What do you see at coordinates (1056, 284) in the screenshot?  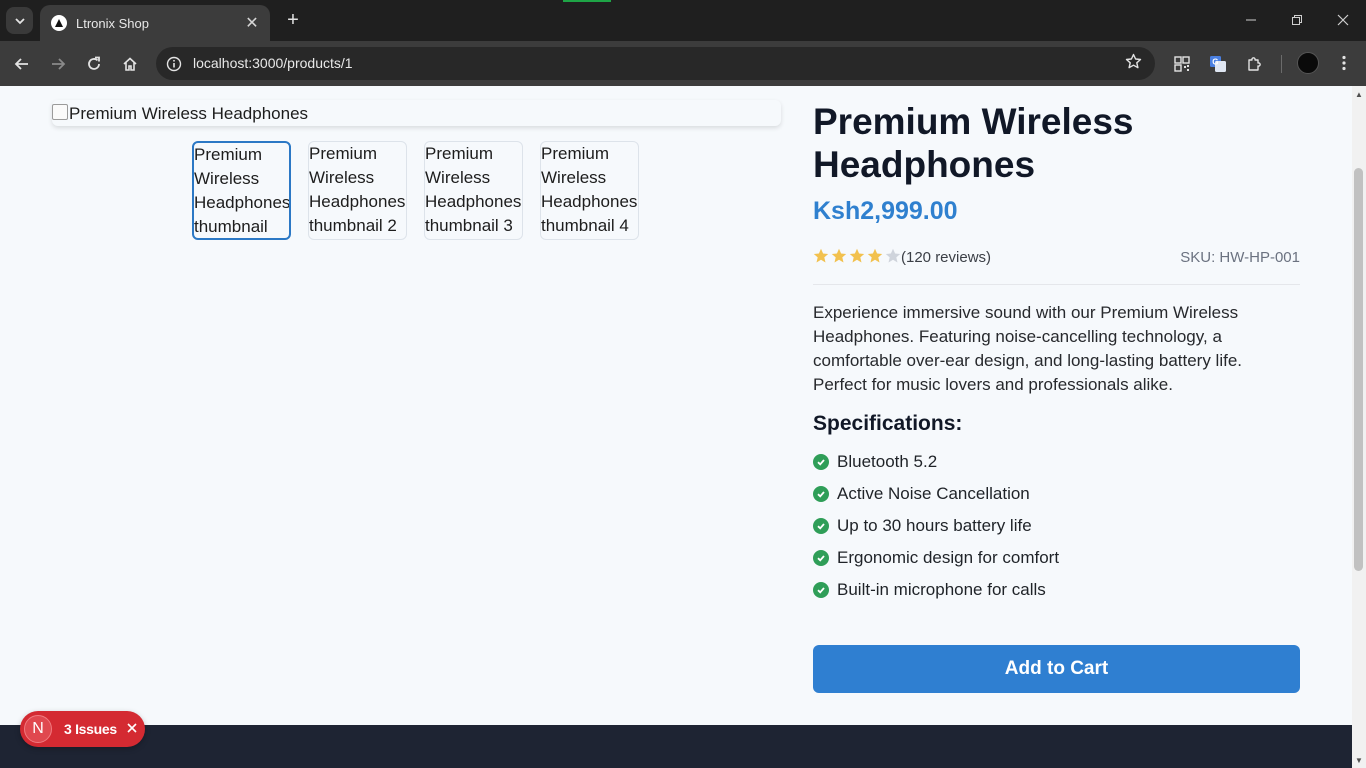 I see `divider` at bounding box center [1056, 284].